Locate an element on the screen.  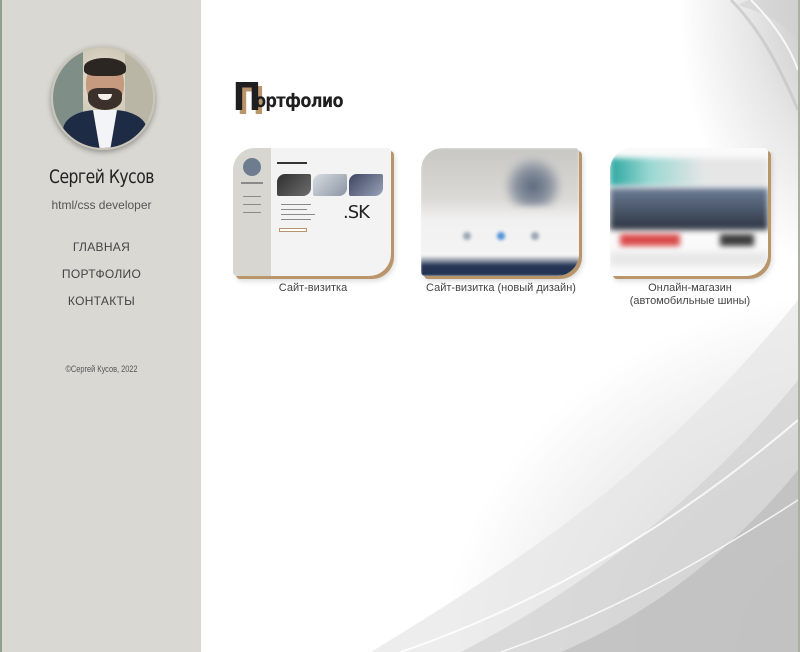
portfolio-caption: Сайт-визитка (новый дизайн) is located at coordinates (501, 288).